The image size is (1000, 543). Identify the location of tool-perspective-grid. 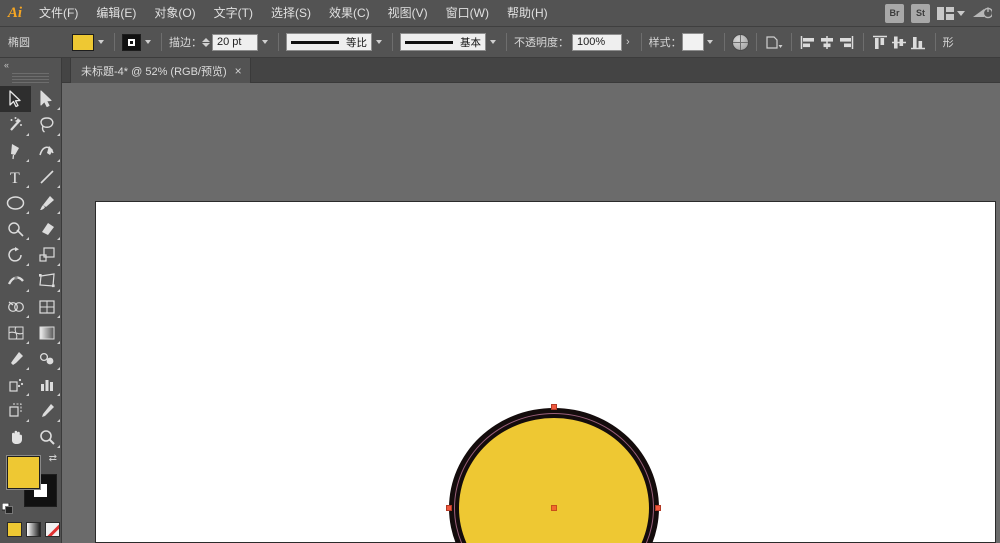
(46, 307).